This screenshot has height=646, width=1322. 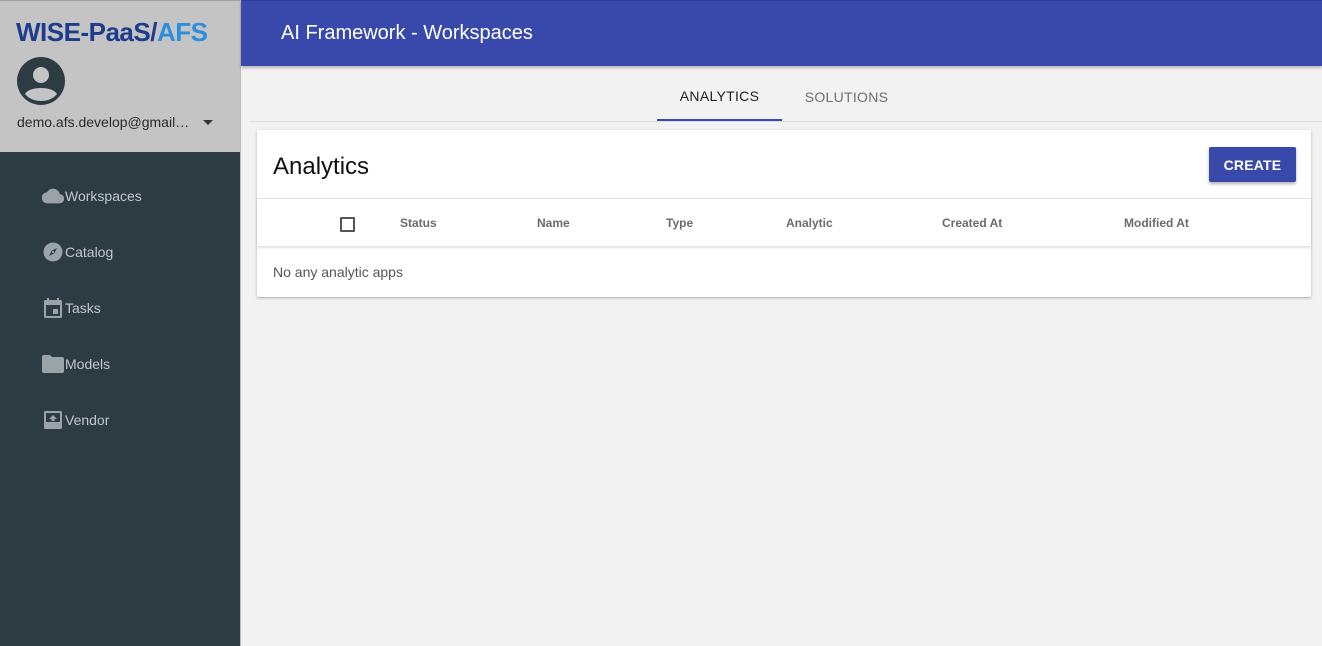 I want to click on user-email: demo.afs.develop@gmail.com, so click(x=105, y=122).